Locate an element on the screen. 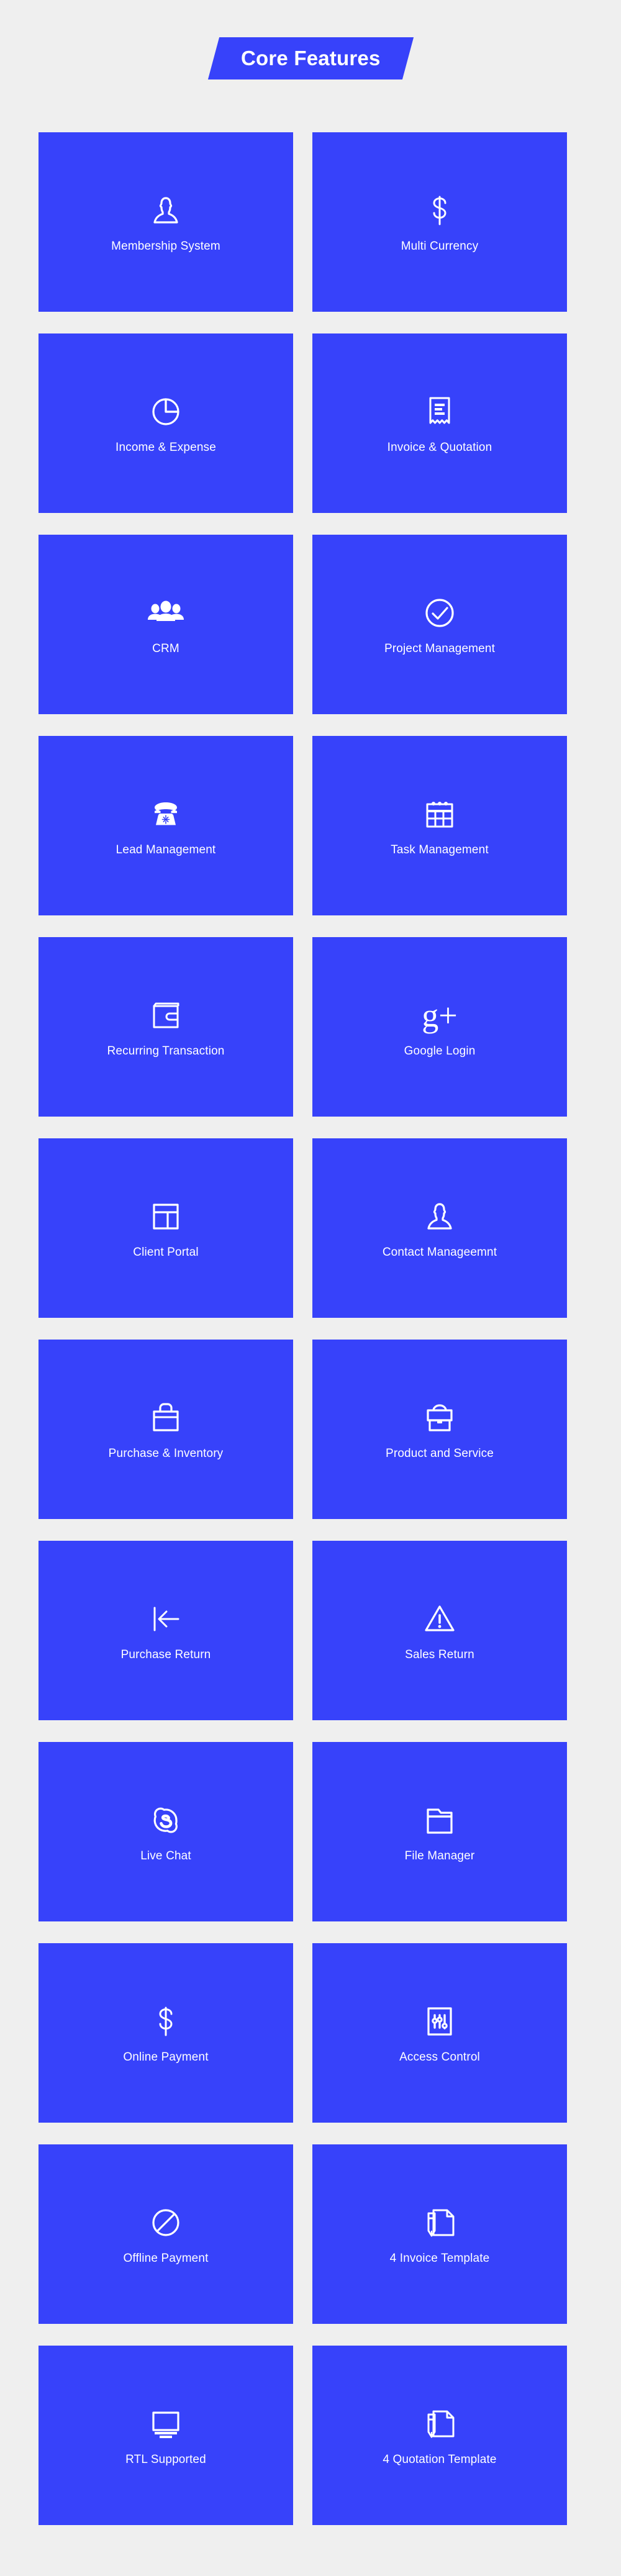  feature-label: Offline Payment is located at coordinates (166, 2258).